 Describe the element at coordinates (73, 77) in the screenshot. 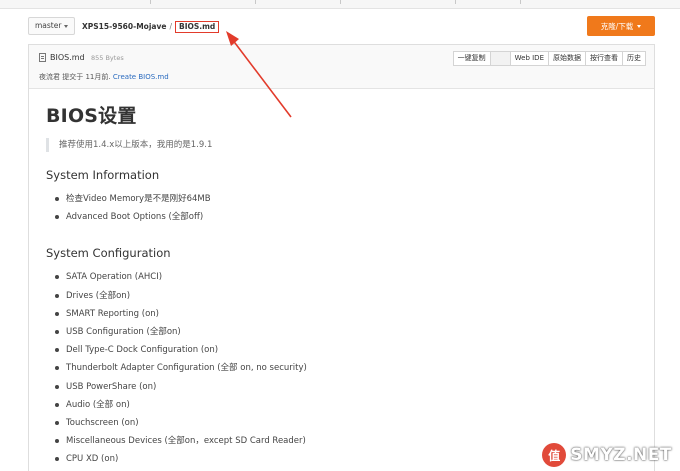

I see `commit-verb: 提交于` at that location.